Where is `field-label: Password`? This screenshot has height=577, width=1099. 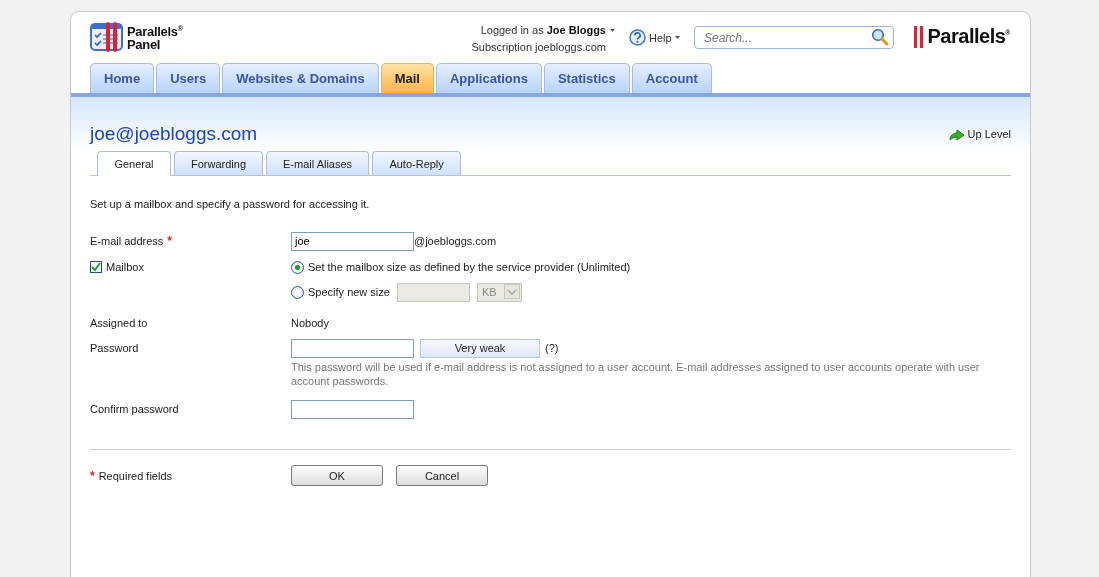
field-label: Password is located at coordinates (114, 348).